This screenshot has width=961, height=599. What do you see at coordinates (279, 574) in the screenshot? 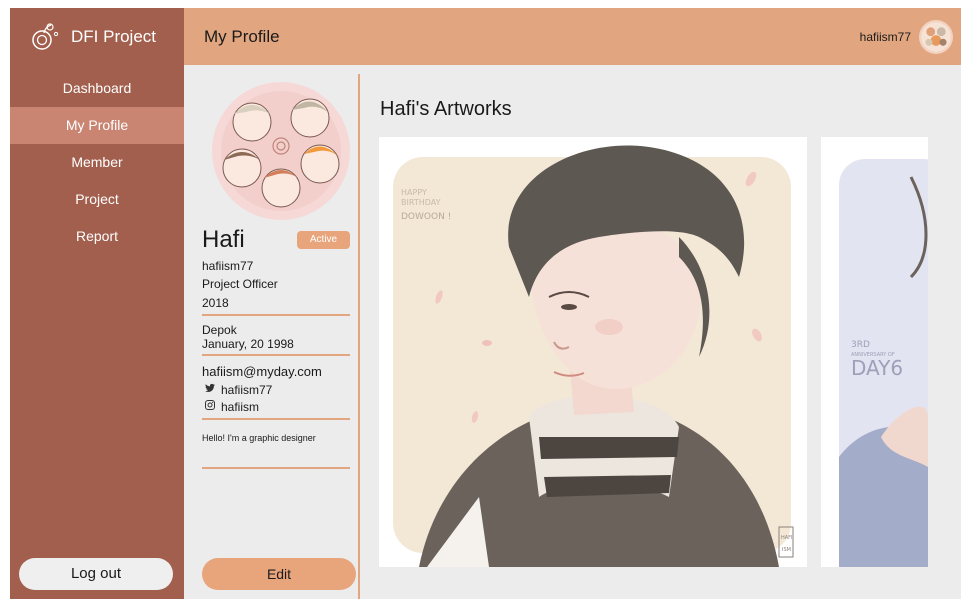
I see `edit-button: Edit` at bounding box center [279, 574].